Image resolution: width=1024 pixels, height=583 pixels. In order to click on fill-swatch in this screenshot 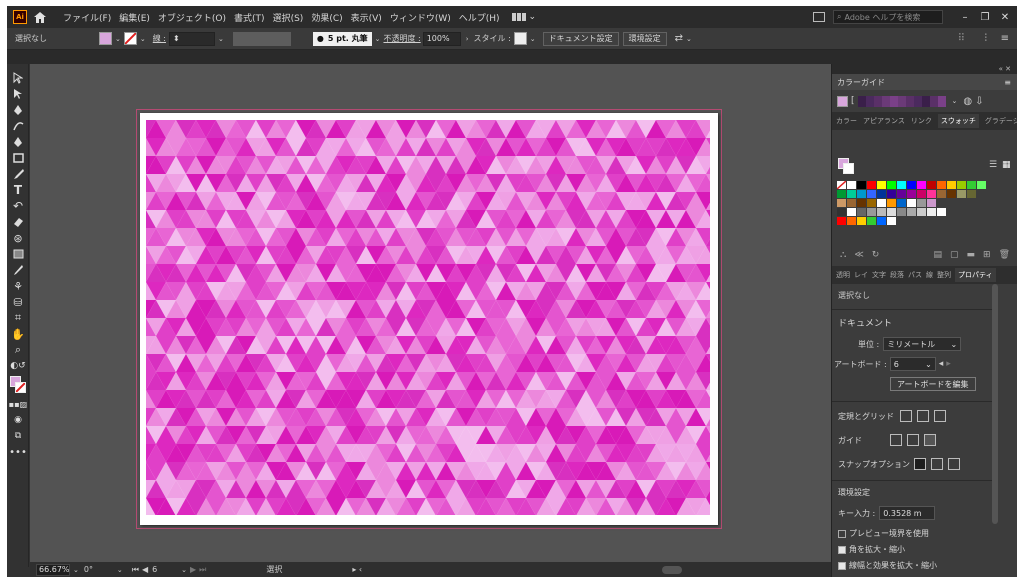, I will do `click(105, 38)`.